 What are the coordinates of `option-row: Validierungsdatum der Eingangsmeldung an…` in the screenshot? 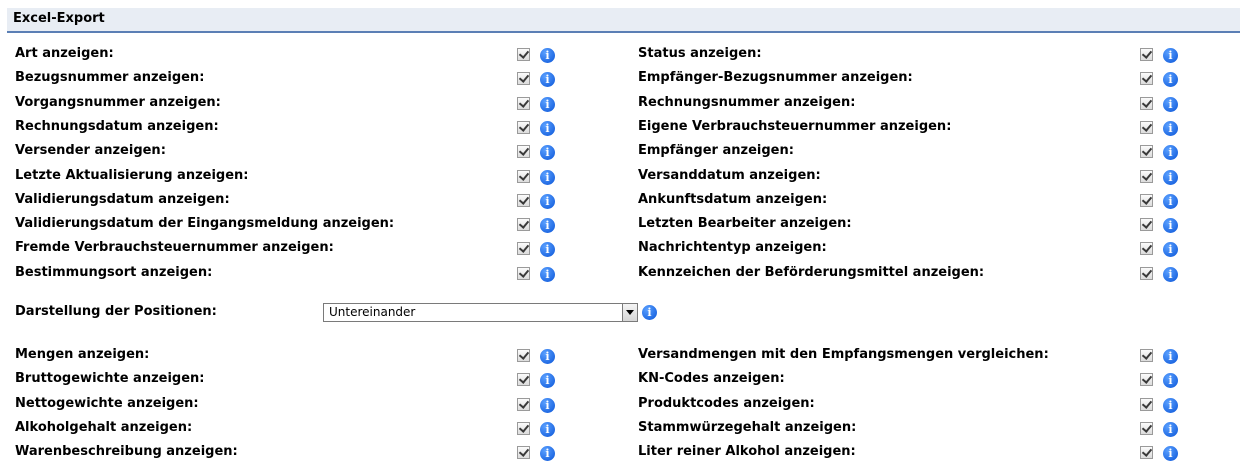 It's located at (295, 225).